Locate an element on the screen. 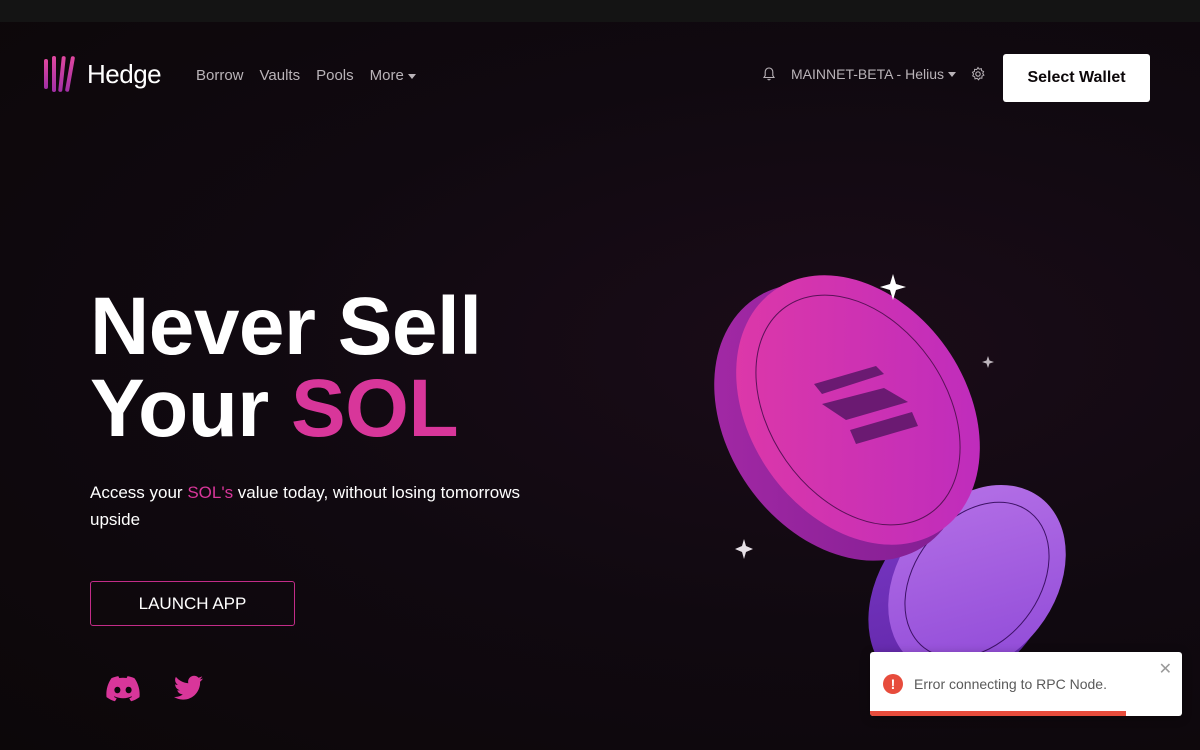  network-selector: MAINNET-BETA - Helius is located at coordinates (873, 74).